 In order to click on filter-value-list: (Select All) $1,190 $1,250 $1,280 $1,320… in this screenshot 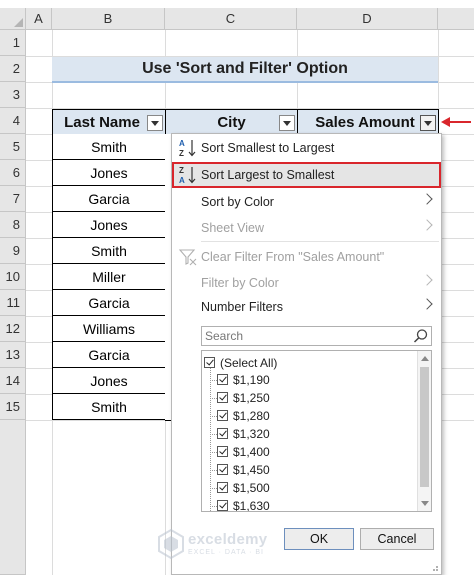, I will do `click(316, 431)`.